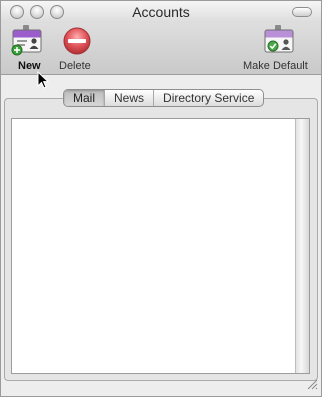  I want to click on accounts-list-scrollbar, so click(302, 246).